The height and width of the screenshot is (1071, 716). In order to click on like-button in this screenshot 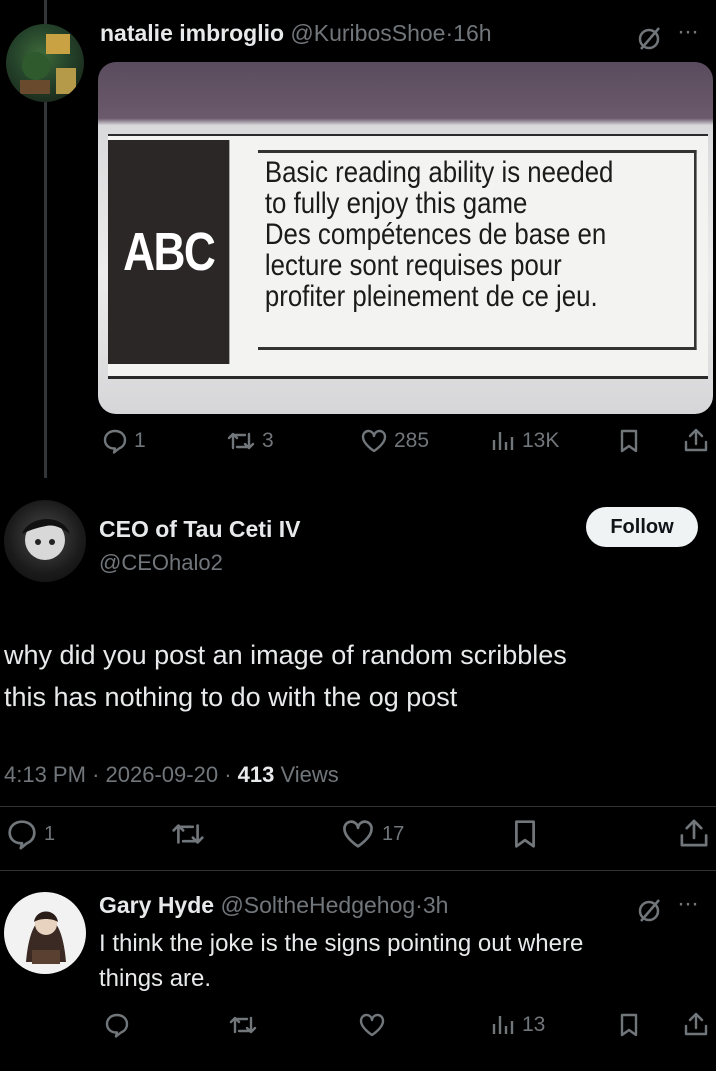, I will do `click(372, 1025)`.